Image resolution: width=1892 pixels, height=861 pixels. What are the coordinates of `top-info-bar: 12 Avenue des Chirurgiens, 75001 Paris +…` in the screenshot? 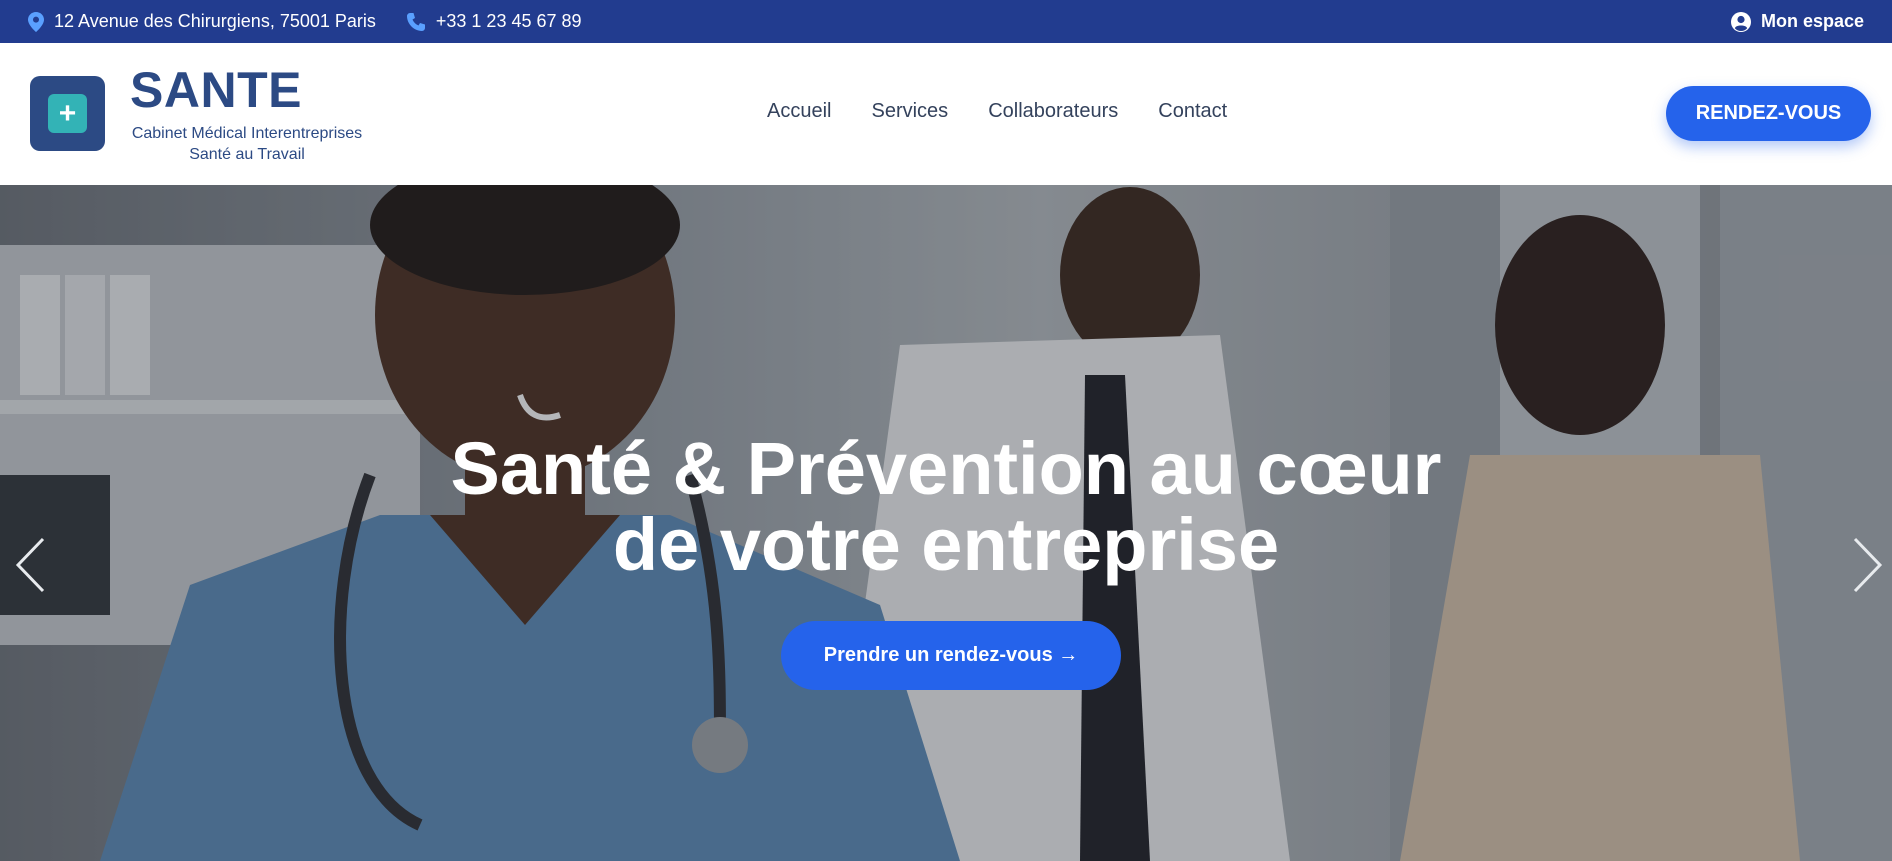 It's located at (946, 21).